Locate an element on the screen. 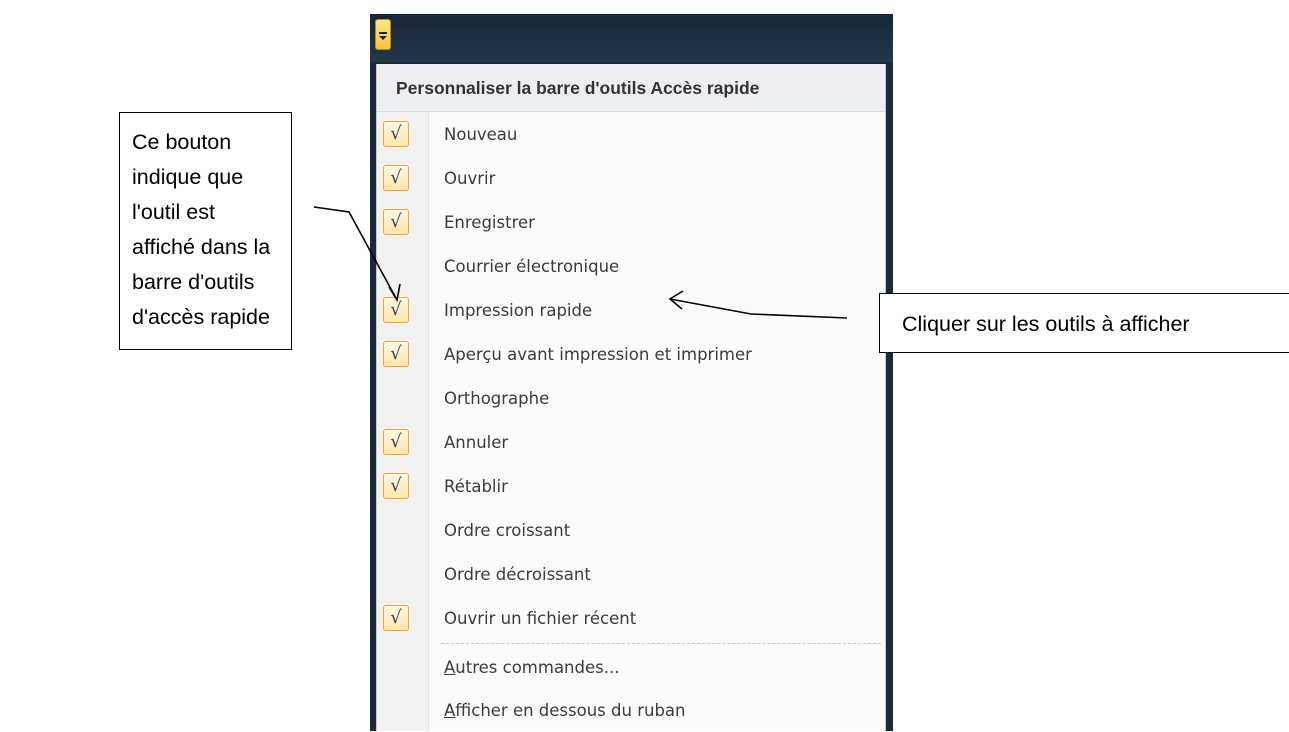  callout-click-tools: Cliquer sur les outils à afficher is located at coordinates (1084, 323).